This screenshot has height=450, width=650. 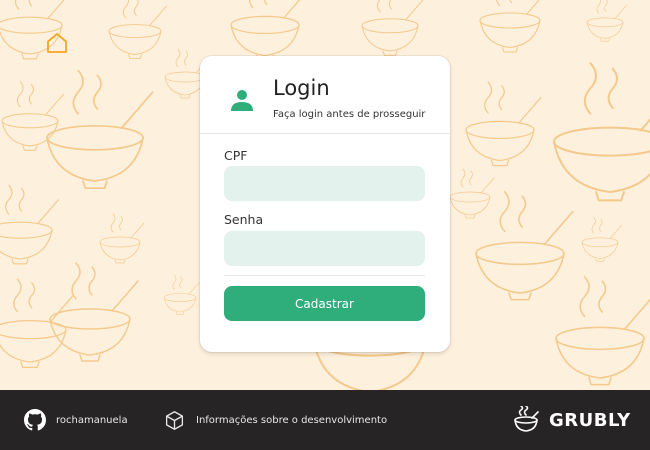 I want to click on cpf-label: CPF, so click(x=236, y=155).